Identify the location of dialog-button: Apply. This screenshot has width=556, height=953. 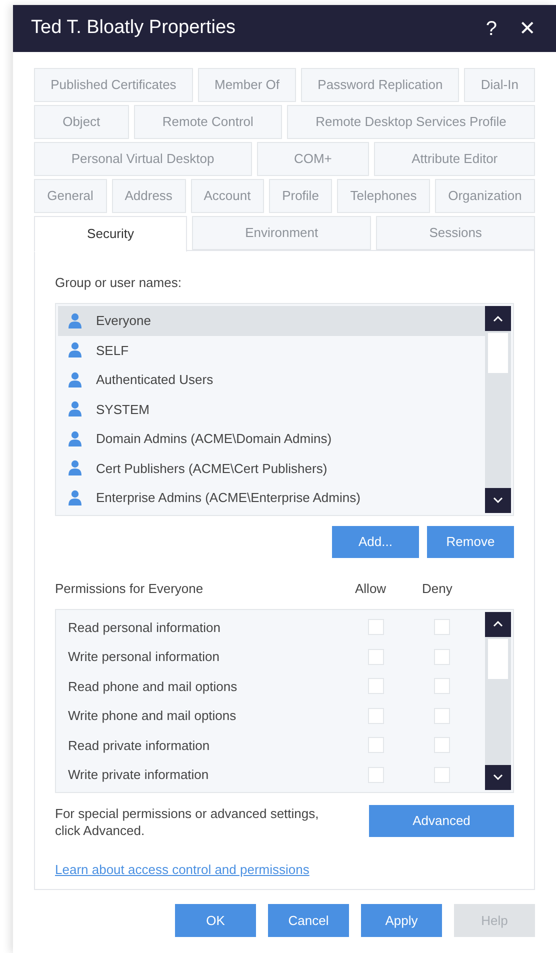
(401, 920).